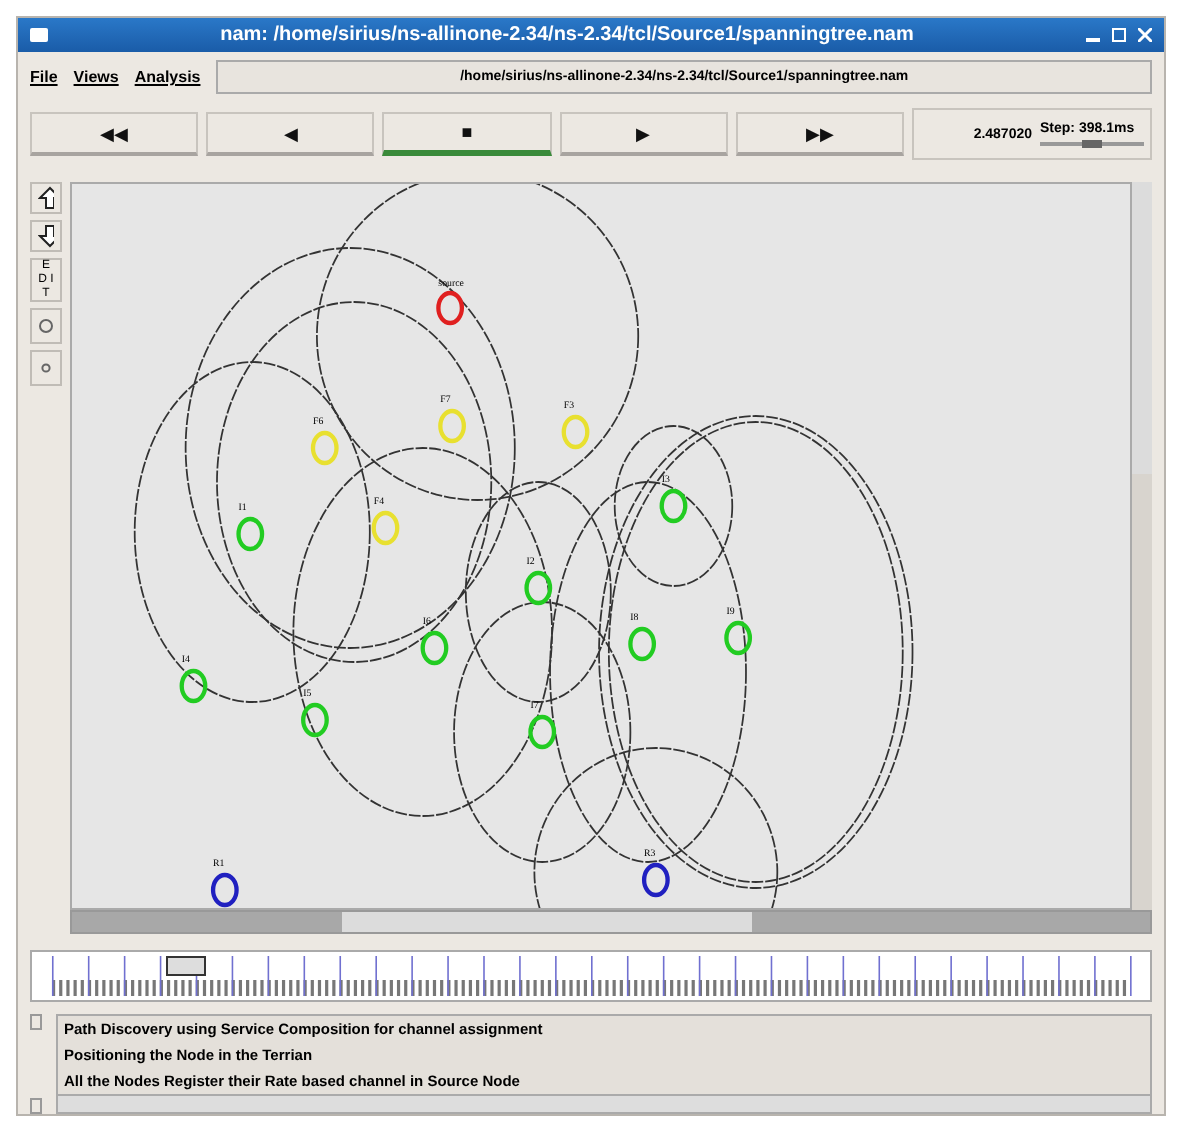  I want to click on scroll-down-icon, so click(36, 1106).